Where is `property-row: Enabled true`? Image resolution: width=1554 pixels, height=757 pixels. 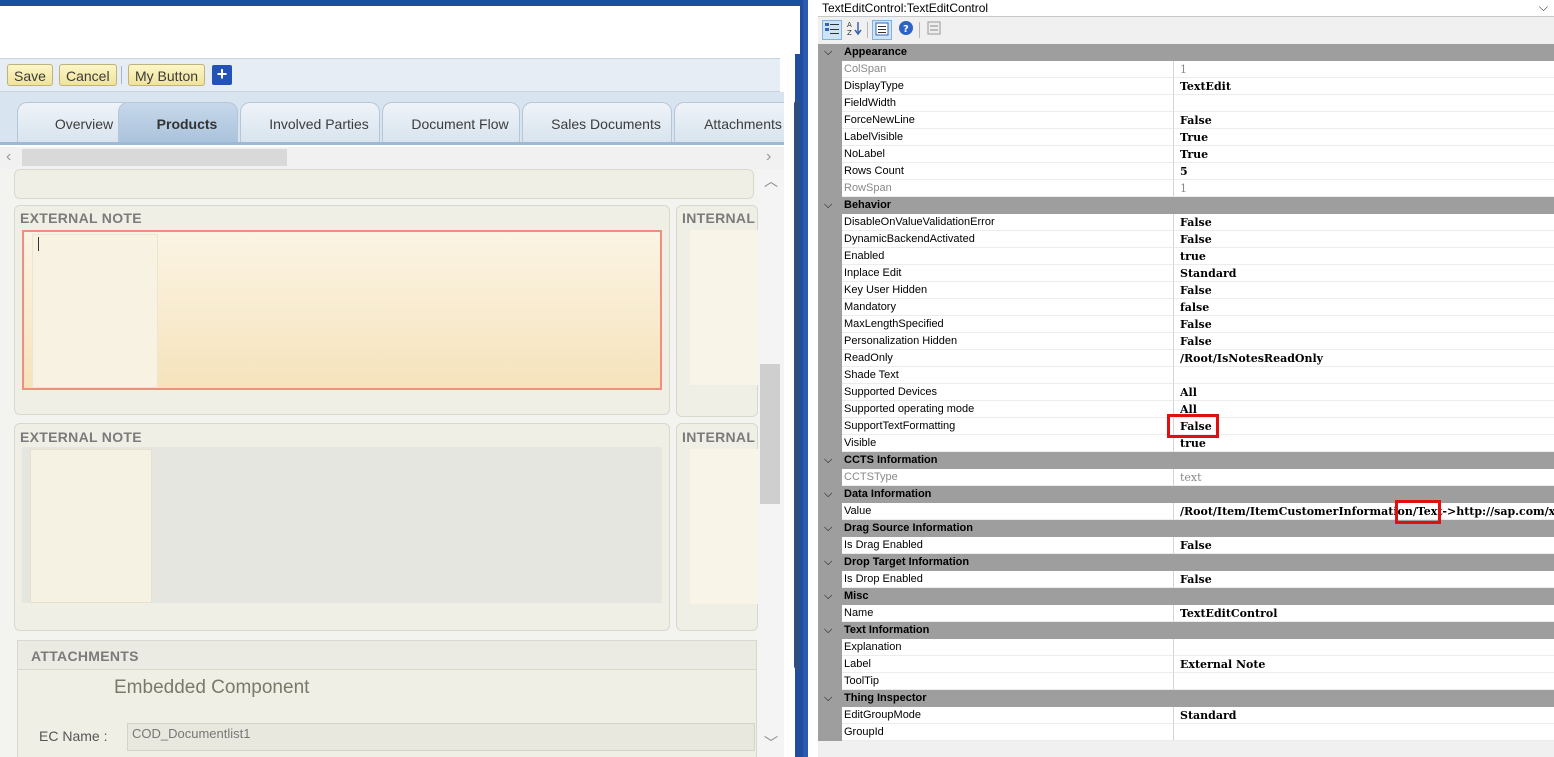
property-row: Enabled true is located at coordinates (1186, 256).